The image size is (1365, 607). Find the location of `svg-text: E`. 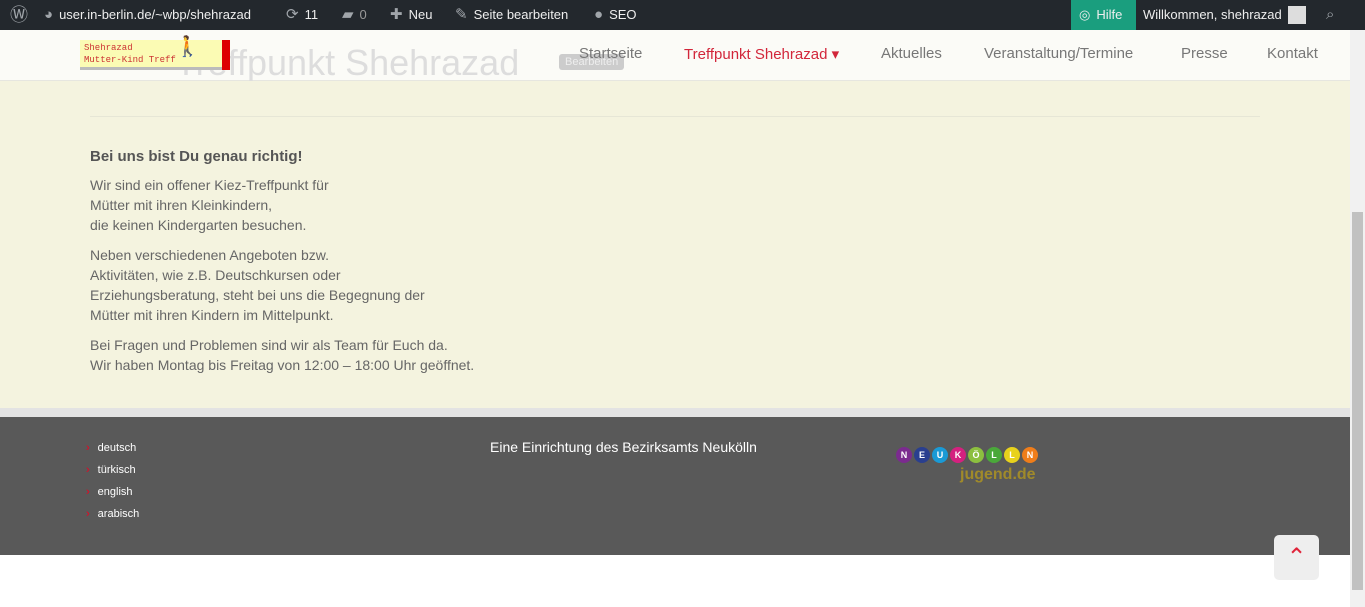

svg-text: E is located at coordinates (922, 455).